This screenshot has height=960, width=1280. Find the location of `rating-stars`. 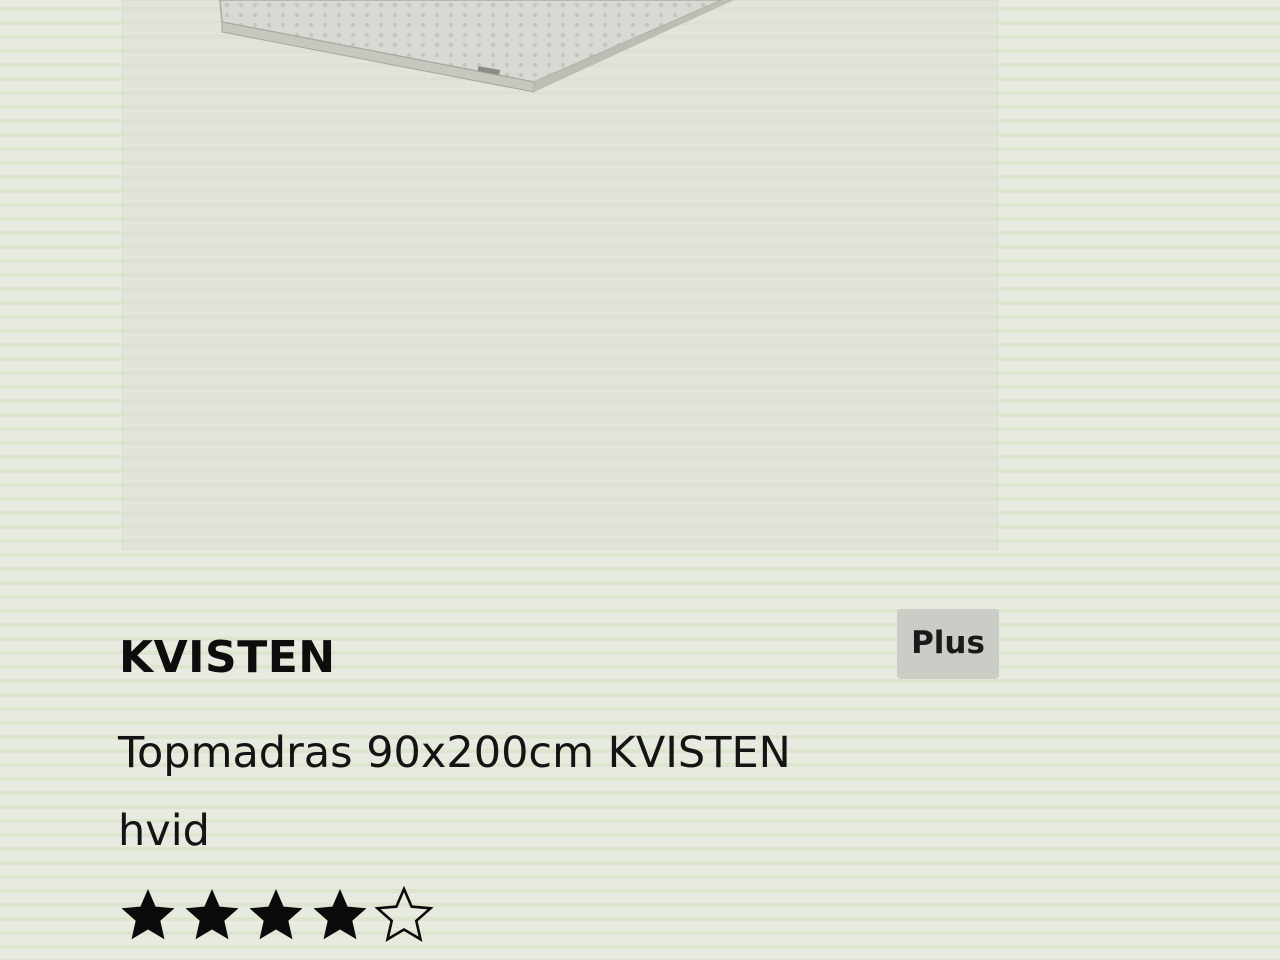

rating-stars is located at coordinates (276, 915).